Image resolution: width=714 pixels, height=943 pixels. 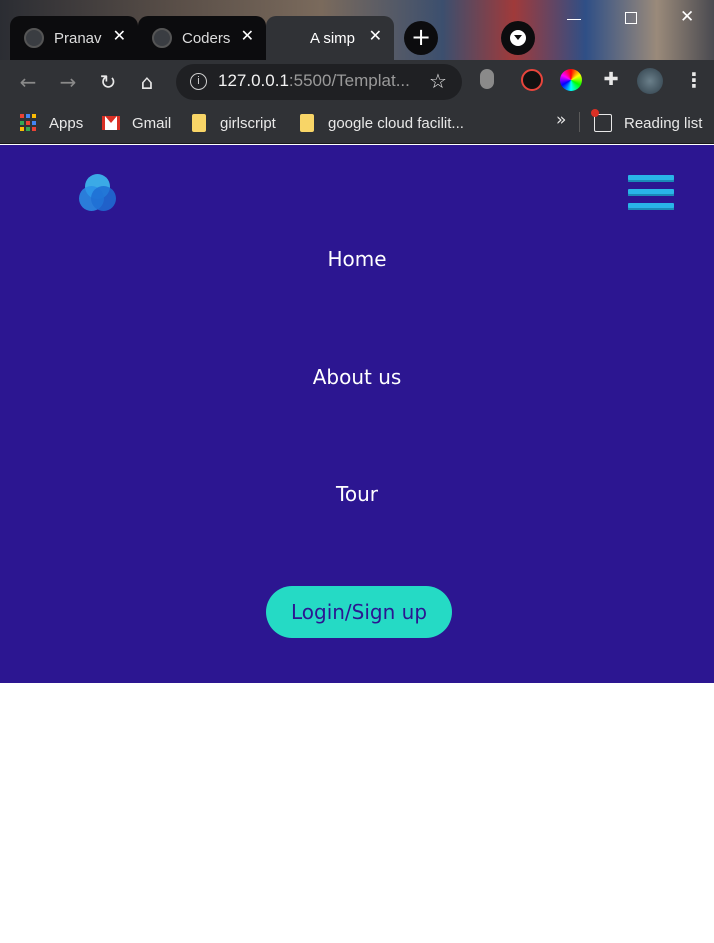 I want to click on browser-menu-icon: ⋮, so click(x=694, y=80).